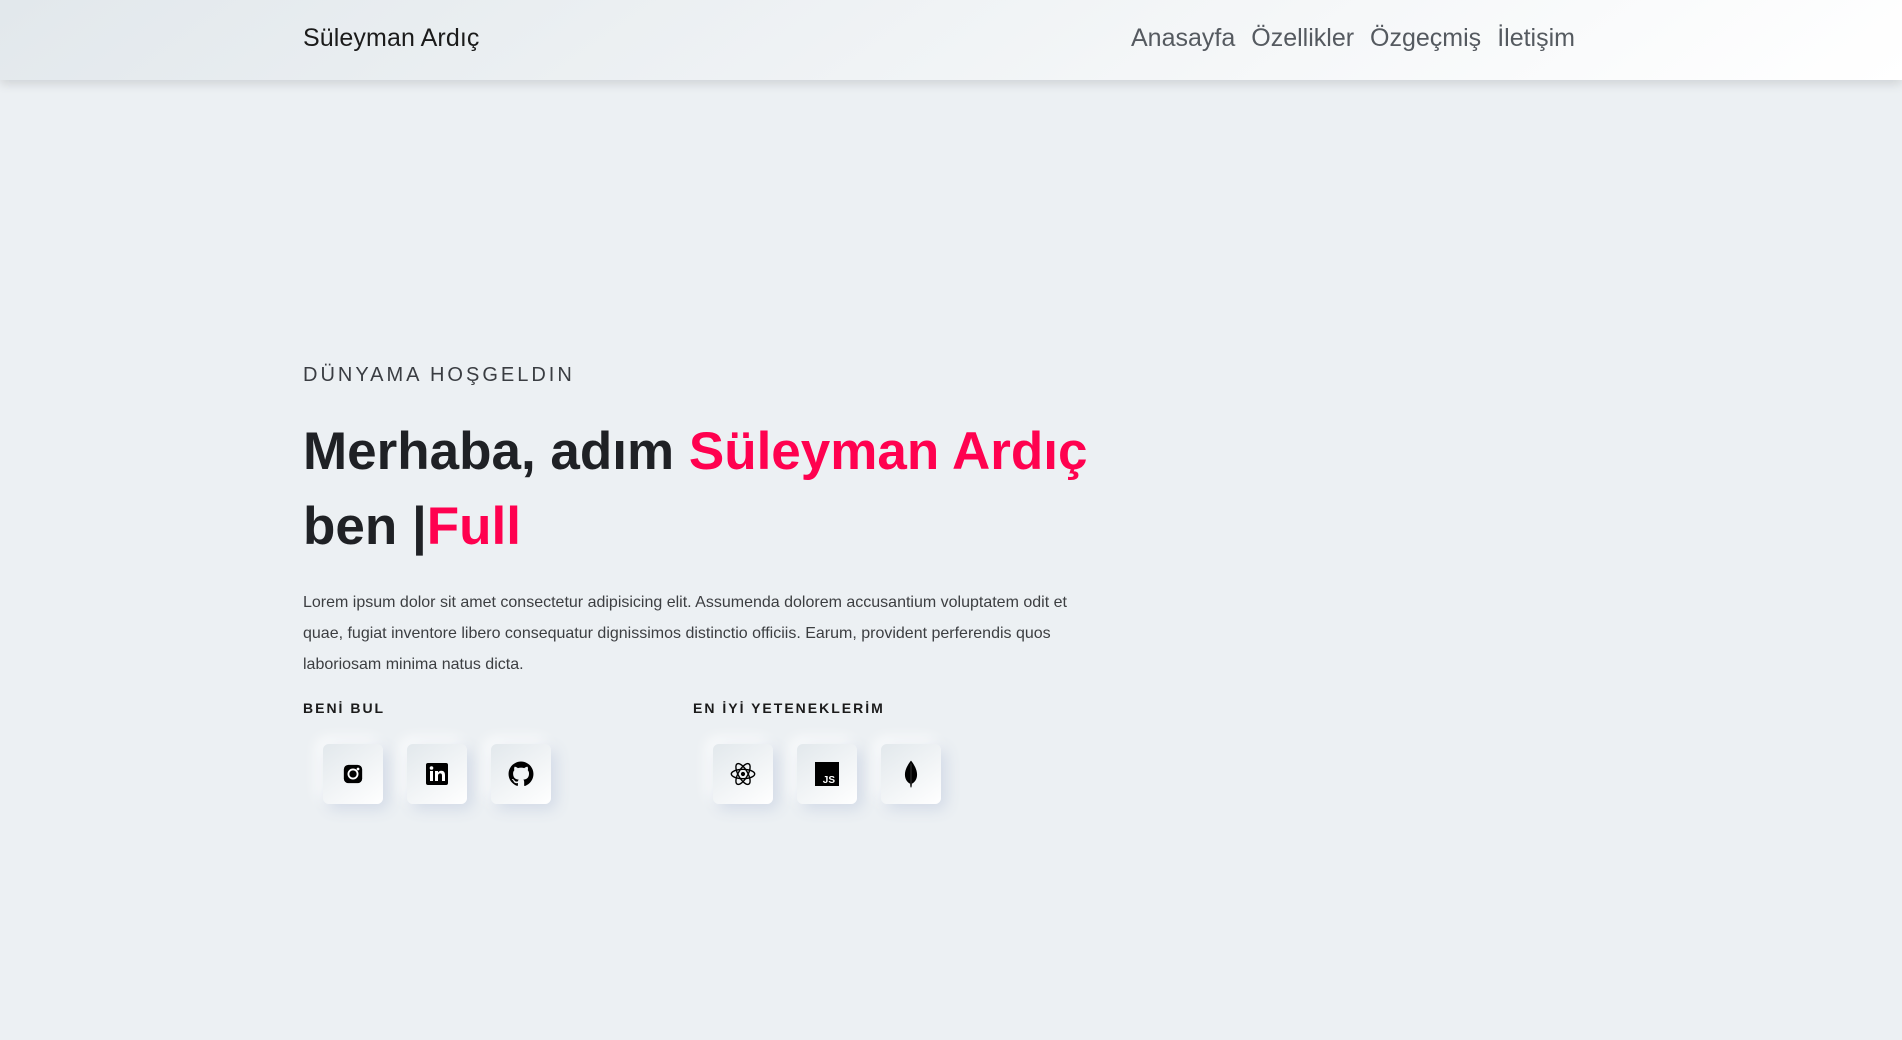  I want to click on nav-link-home: Anasayfa, so click(1183, 38).